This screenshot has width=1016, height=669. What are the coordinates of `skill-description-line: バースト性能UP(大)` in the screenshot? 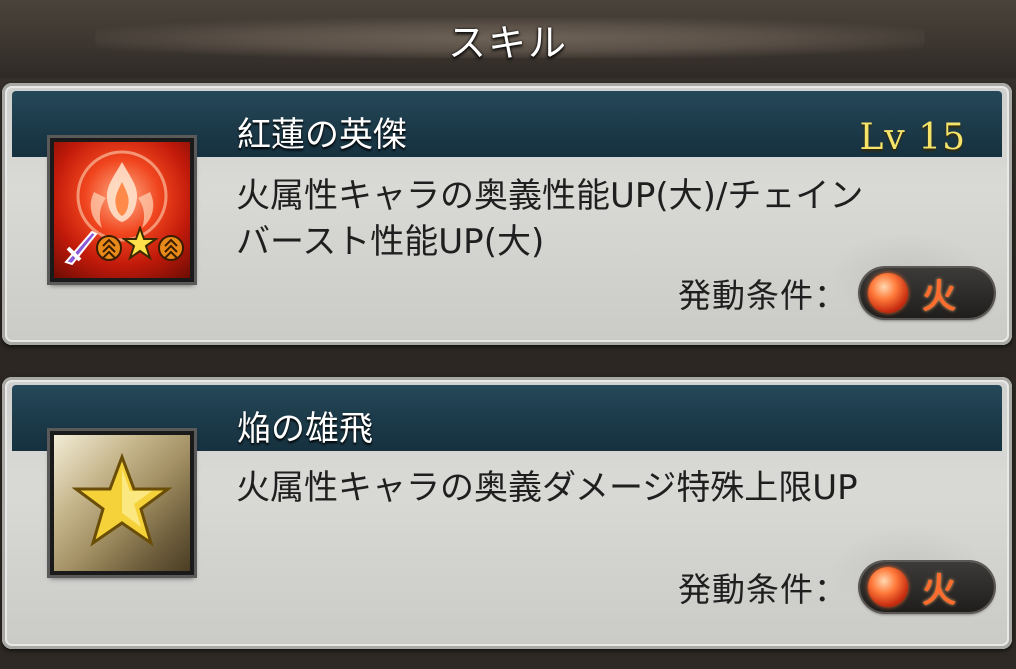 It's located at (390, 242).